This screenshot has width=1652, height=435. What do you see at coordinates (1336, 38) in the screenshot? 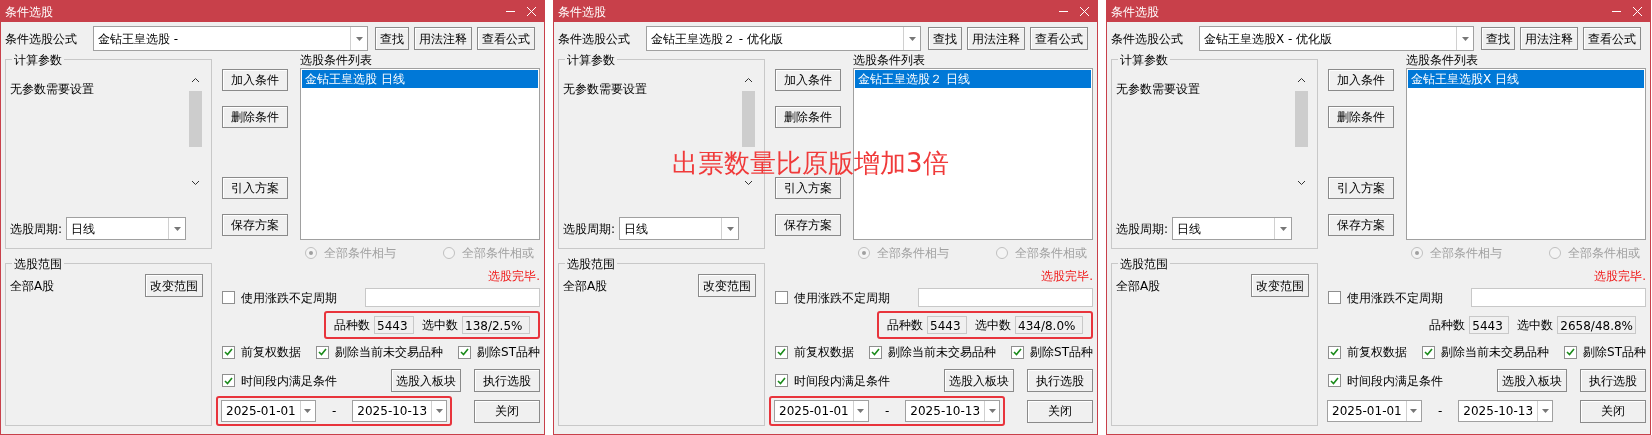
I see `formula-dropdown: 金钻王皇选股X - 优化版` at bounding box center [1336, 38].